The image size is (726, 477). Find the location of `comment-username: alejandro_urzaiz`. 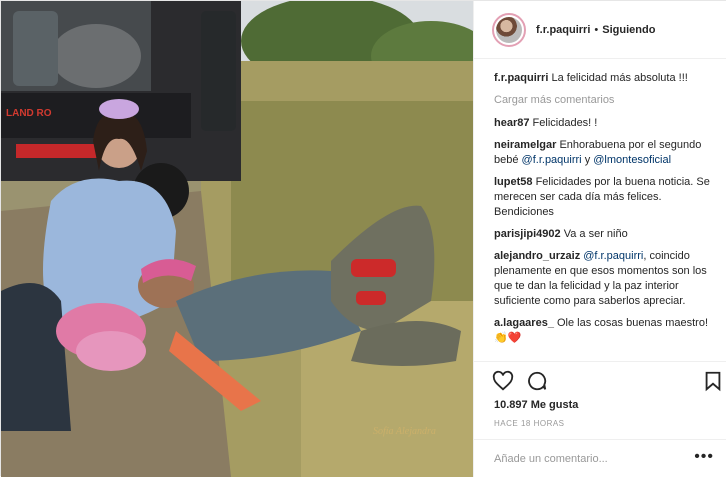

comment-username: alejandro_urzaiz is located at coordinates (537, 256).